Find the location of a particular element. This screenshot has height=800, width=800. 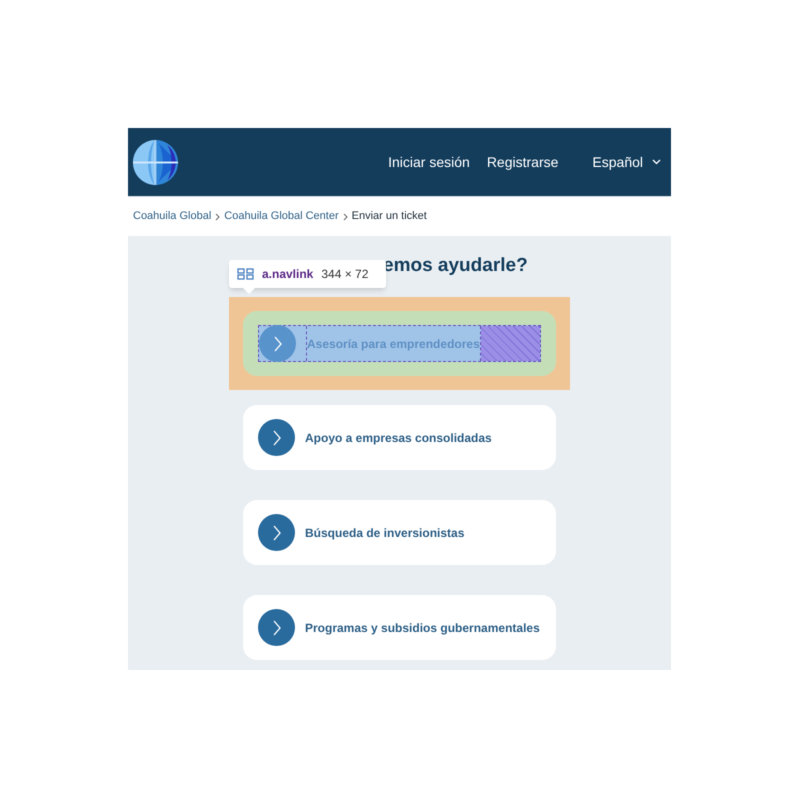

chevron-down-icon is located at coordinates (656, 162).